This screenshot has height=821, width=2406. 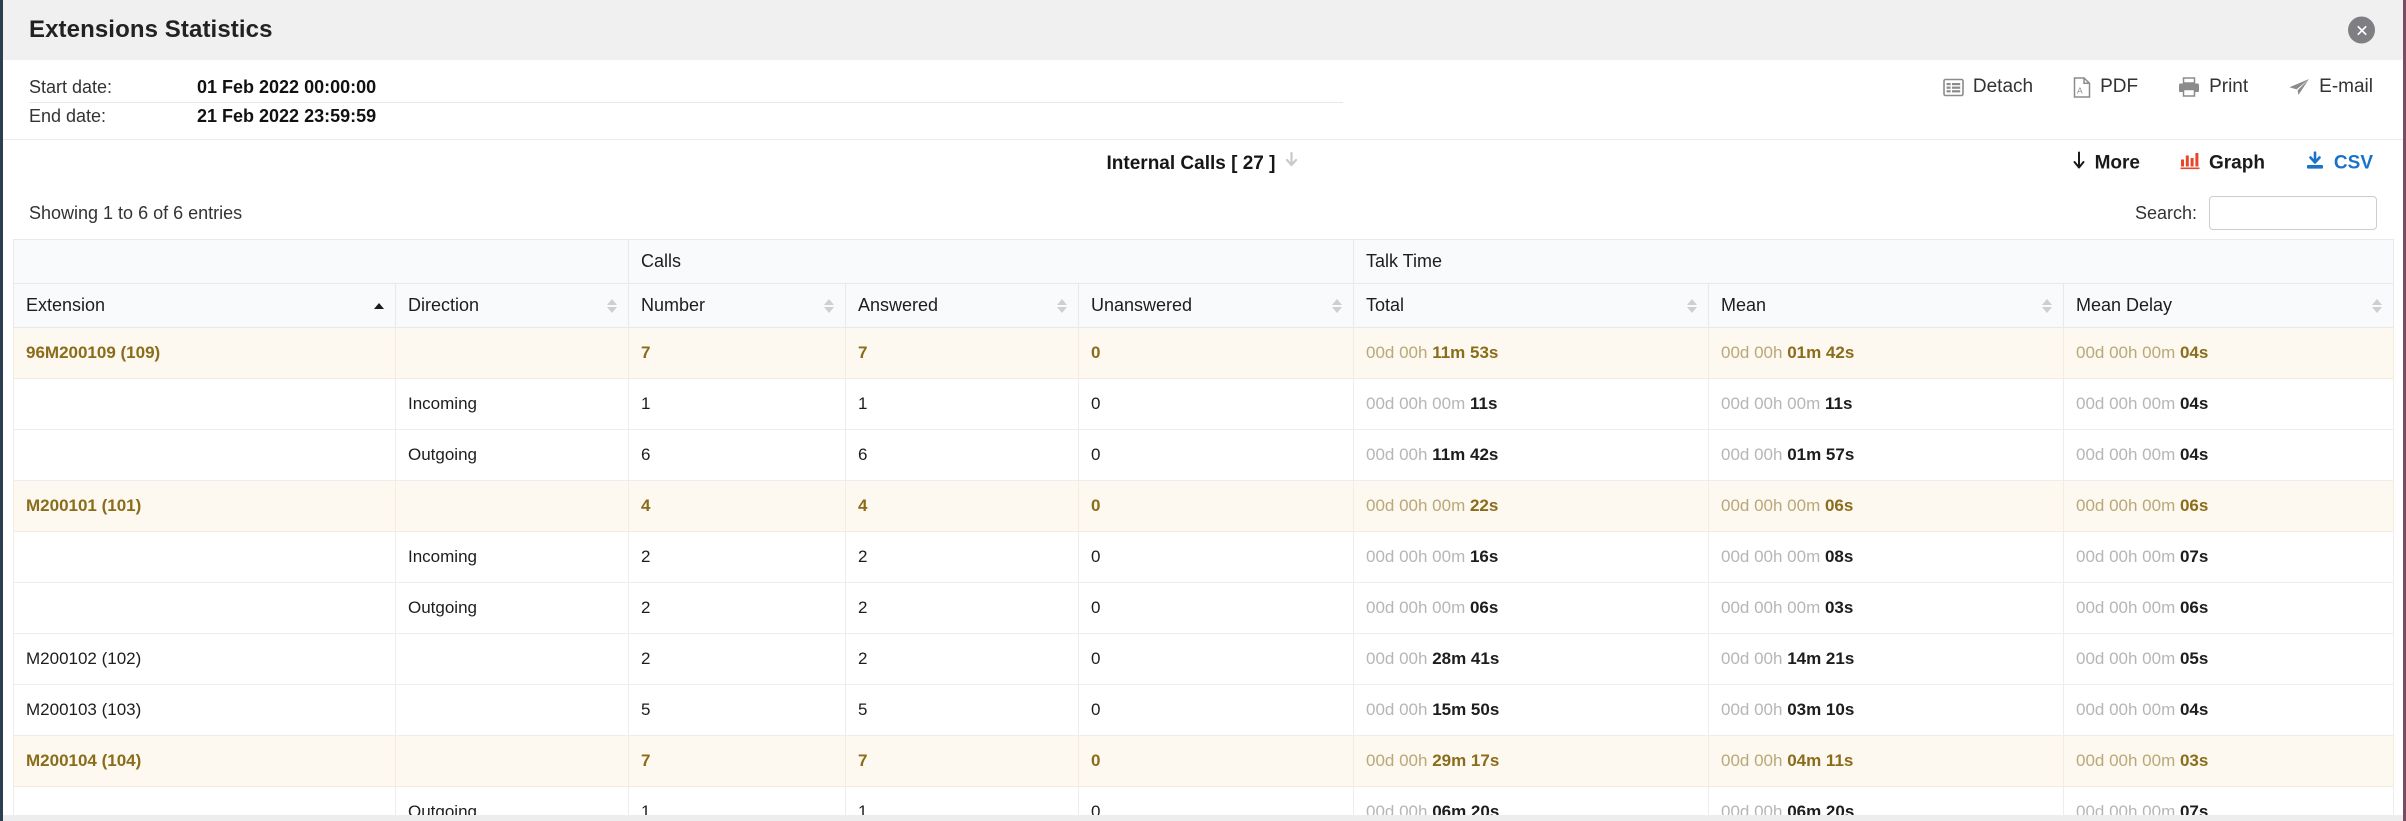 I want to click on cell-total: 00d 00h 00m 11s, so click(x=1531, y=404).